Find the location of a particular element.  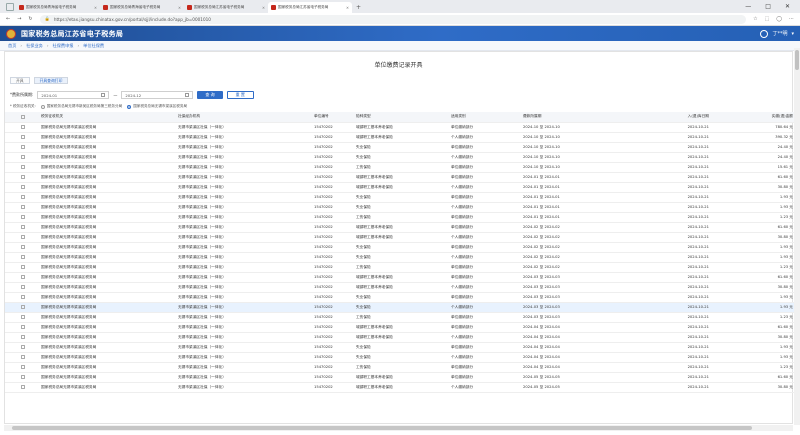

forward-icon: → is located at coordinates (19, 19).